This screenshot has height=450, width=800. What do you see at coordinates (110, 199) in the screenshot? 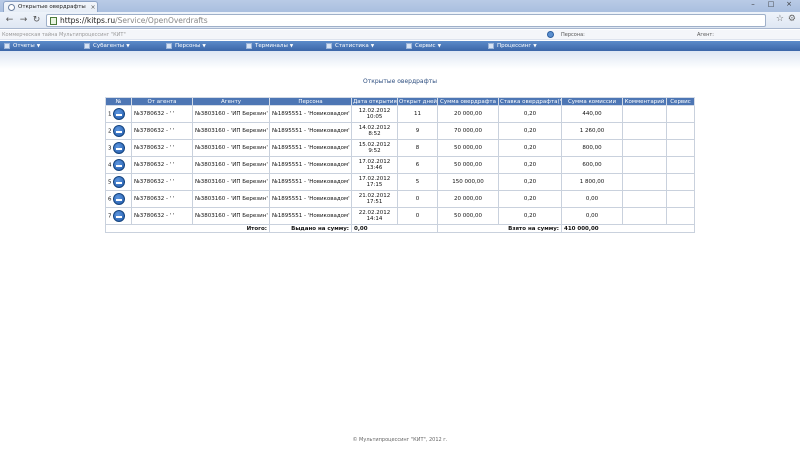
I see `row-number: 6` at bounding box center [110, 199].